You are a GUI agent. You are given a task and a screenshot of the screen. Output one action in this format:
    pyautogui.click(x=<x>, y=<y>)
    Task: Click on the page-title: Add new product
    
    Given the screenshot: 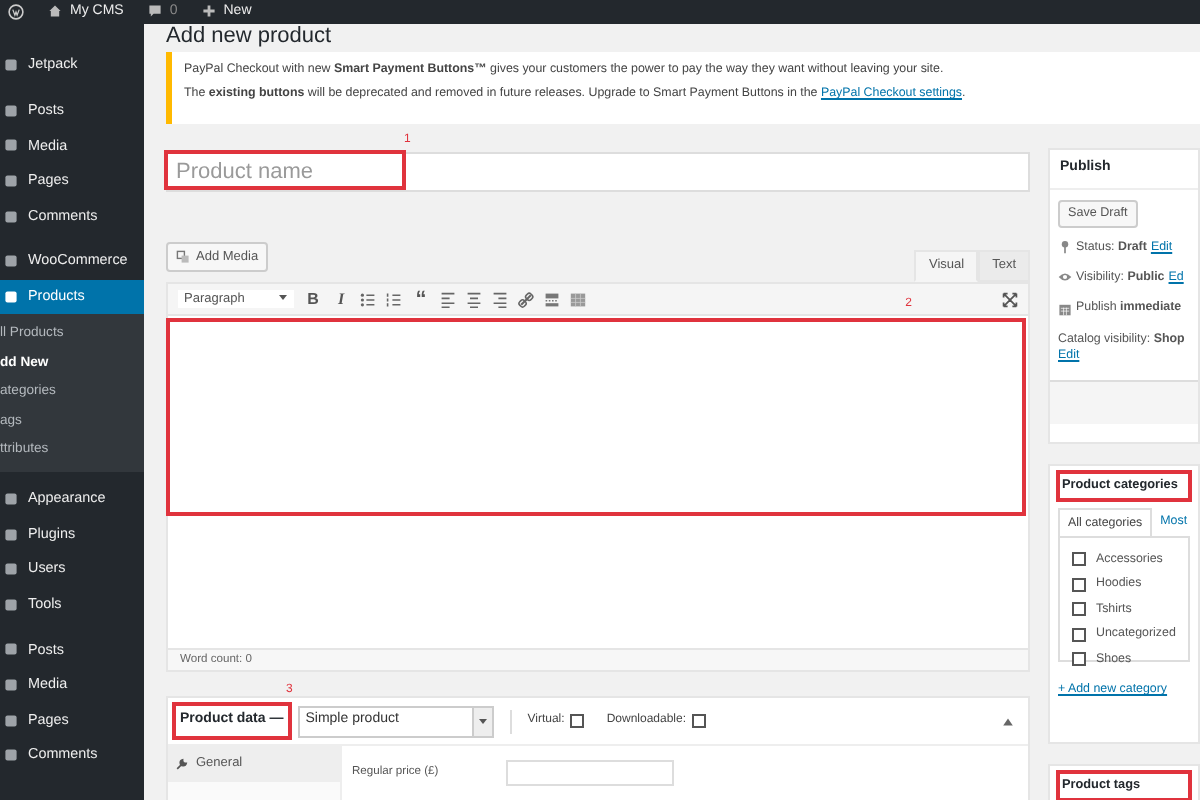 What is the action you would take?
    pyautogui.click(x=249, y=37)
    